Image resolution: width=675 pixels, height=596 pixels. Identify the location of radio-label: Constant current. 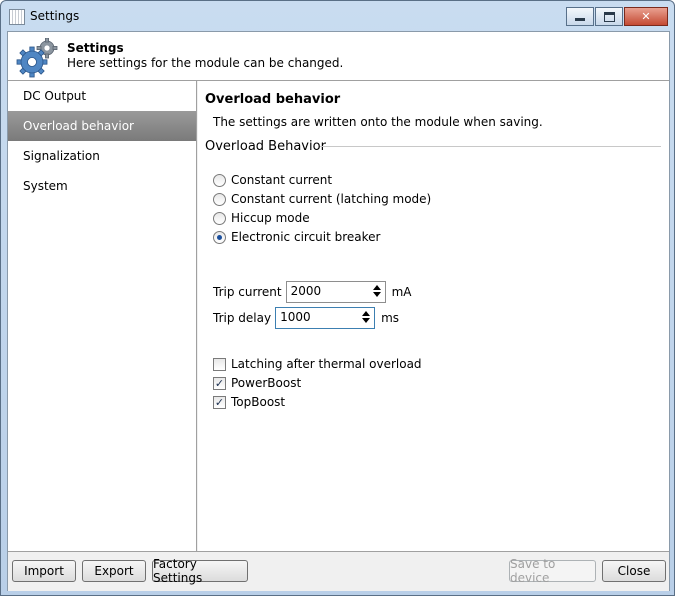
(282, 180).